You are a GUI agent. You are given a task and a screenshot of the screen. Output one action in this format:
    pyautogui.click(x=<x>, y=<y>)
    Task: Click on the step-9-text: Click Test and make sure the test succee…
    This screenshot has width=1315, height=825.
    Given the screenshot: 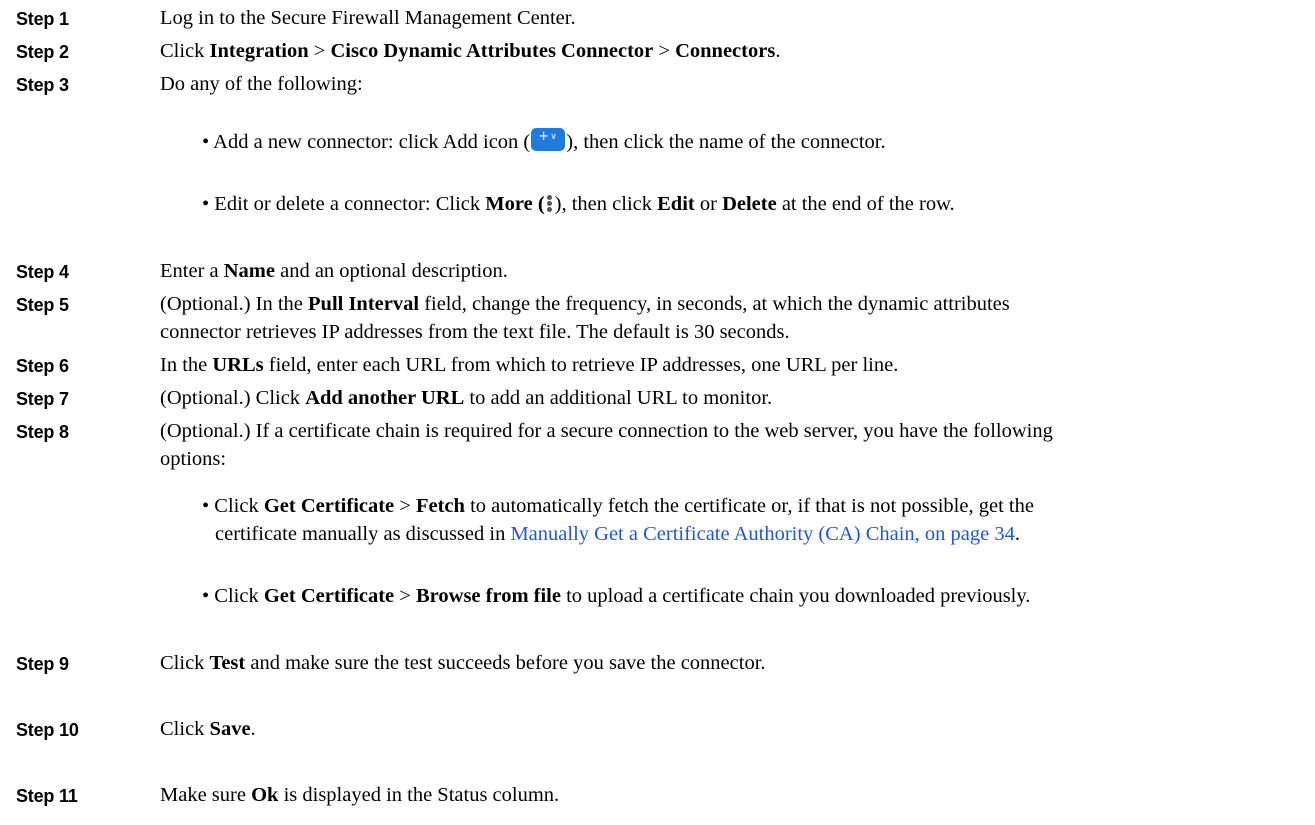 What is the action you would take?
    pyautogui.click(x=463, y=663)
    